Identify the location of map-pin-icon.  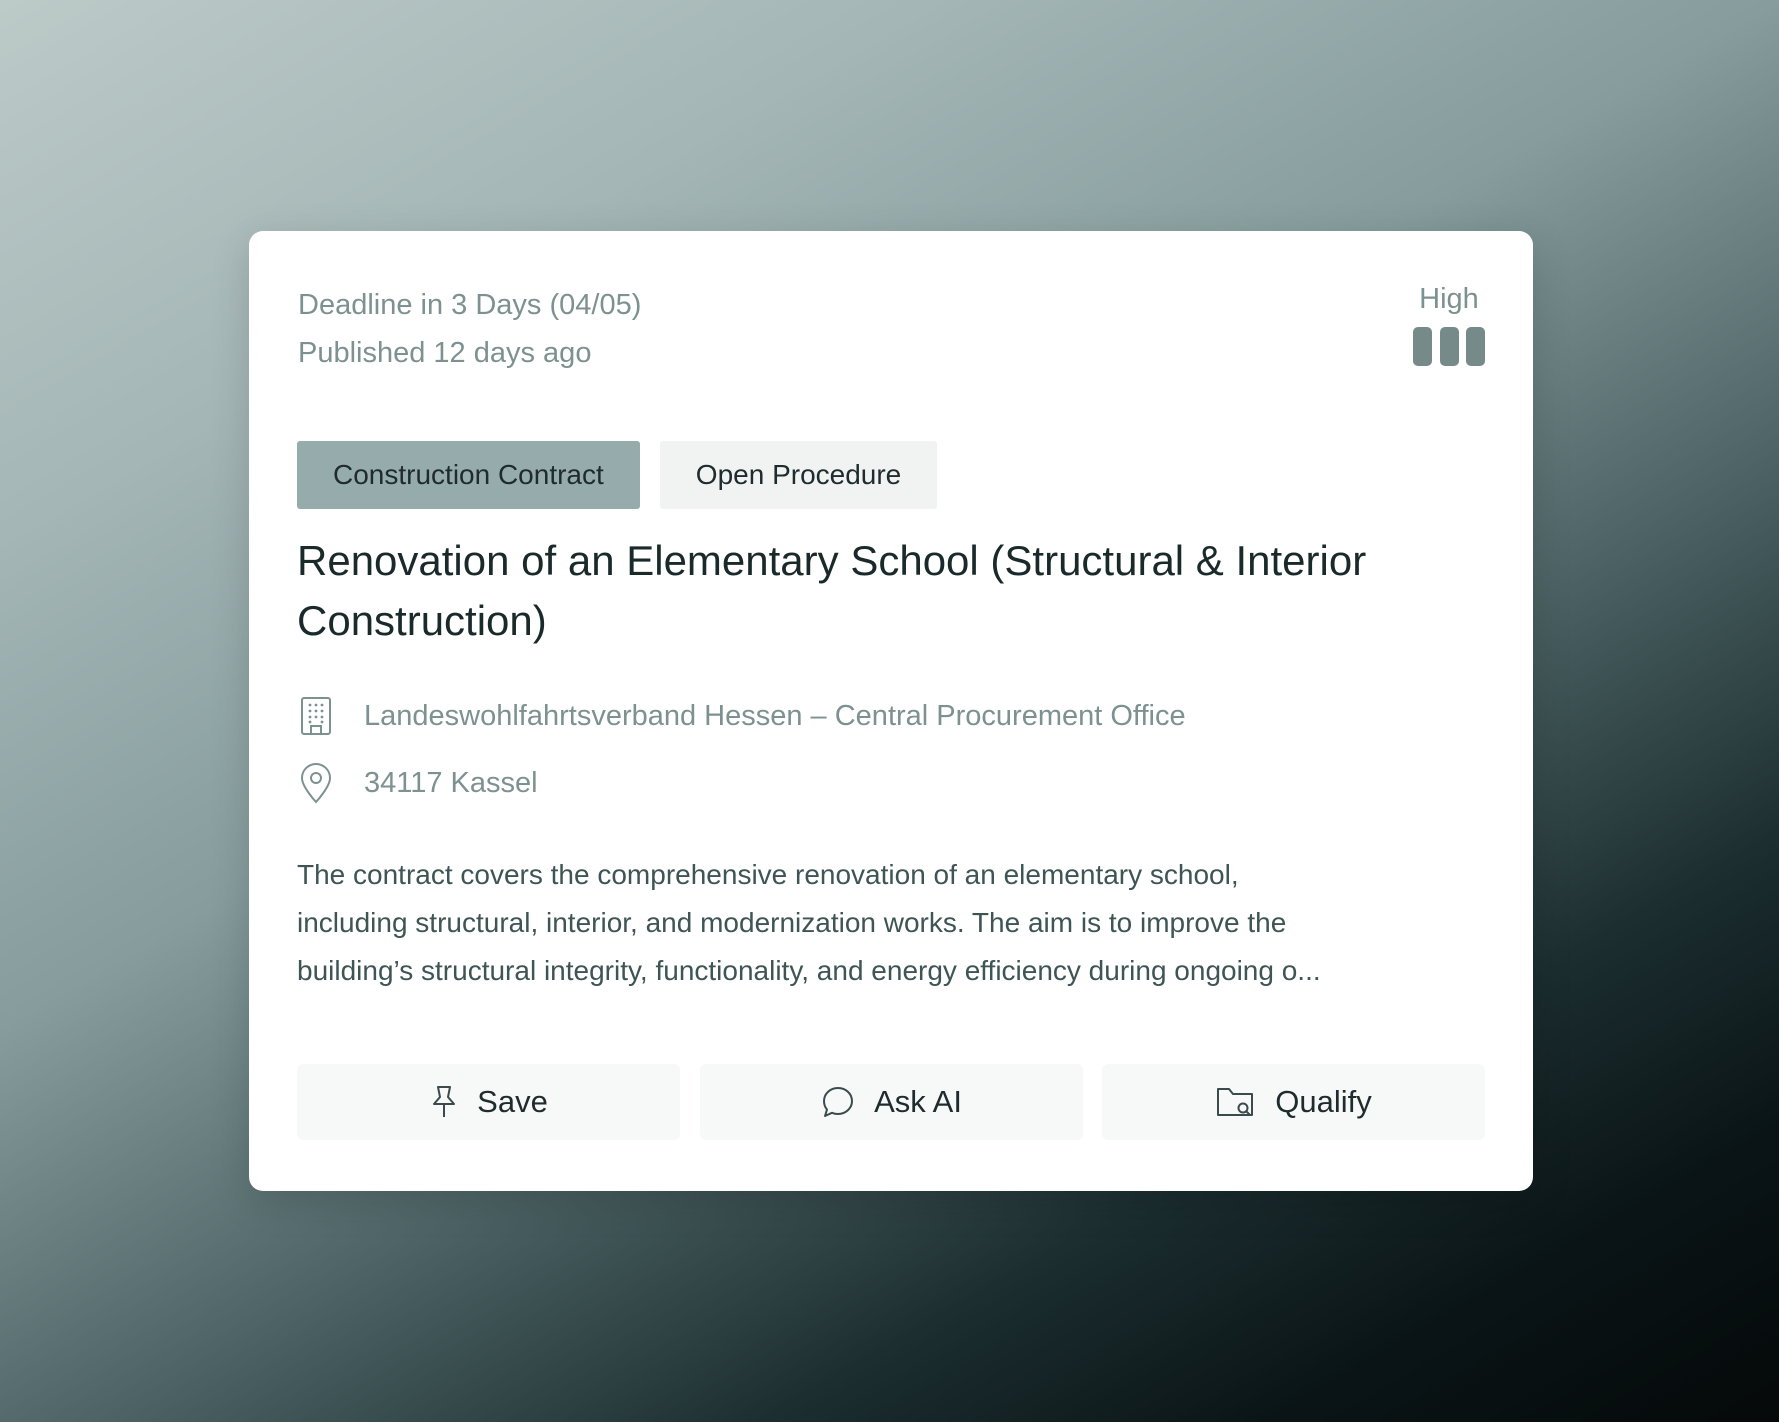
(316, 783).